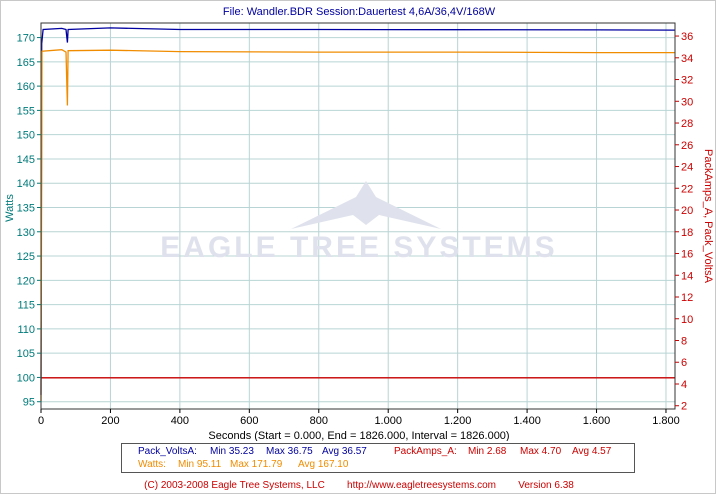 The width and height of the screenshot is (716, 494). What do you see at coordinates (687, 298) in the screenshot?
I see `right-axis-tick-label: 12` at bounding box center [687, 298].